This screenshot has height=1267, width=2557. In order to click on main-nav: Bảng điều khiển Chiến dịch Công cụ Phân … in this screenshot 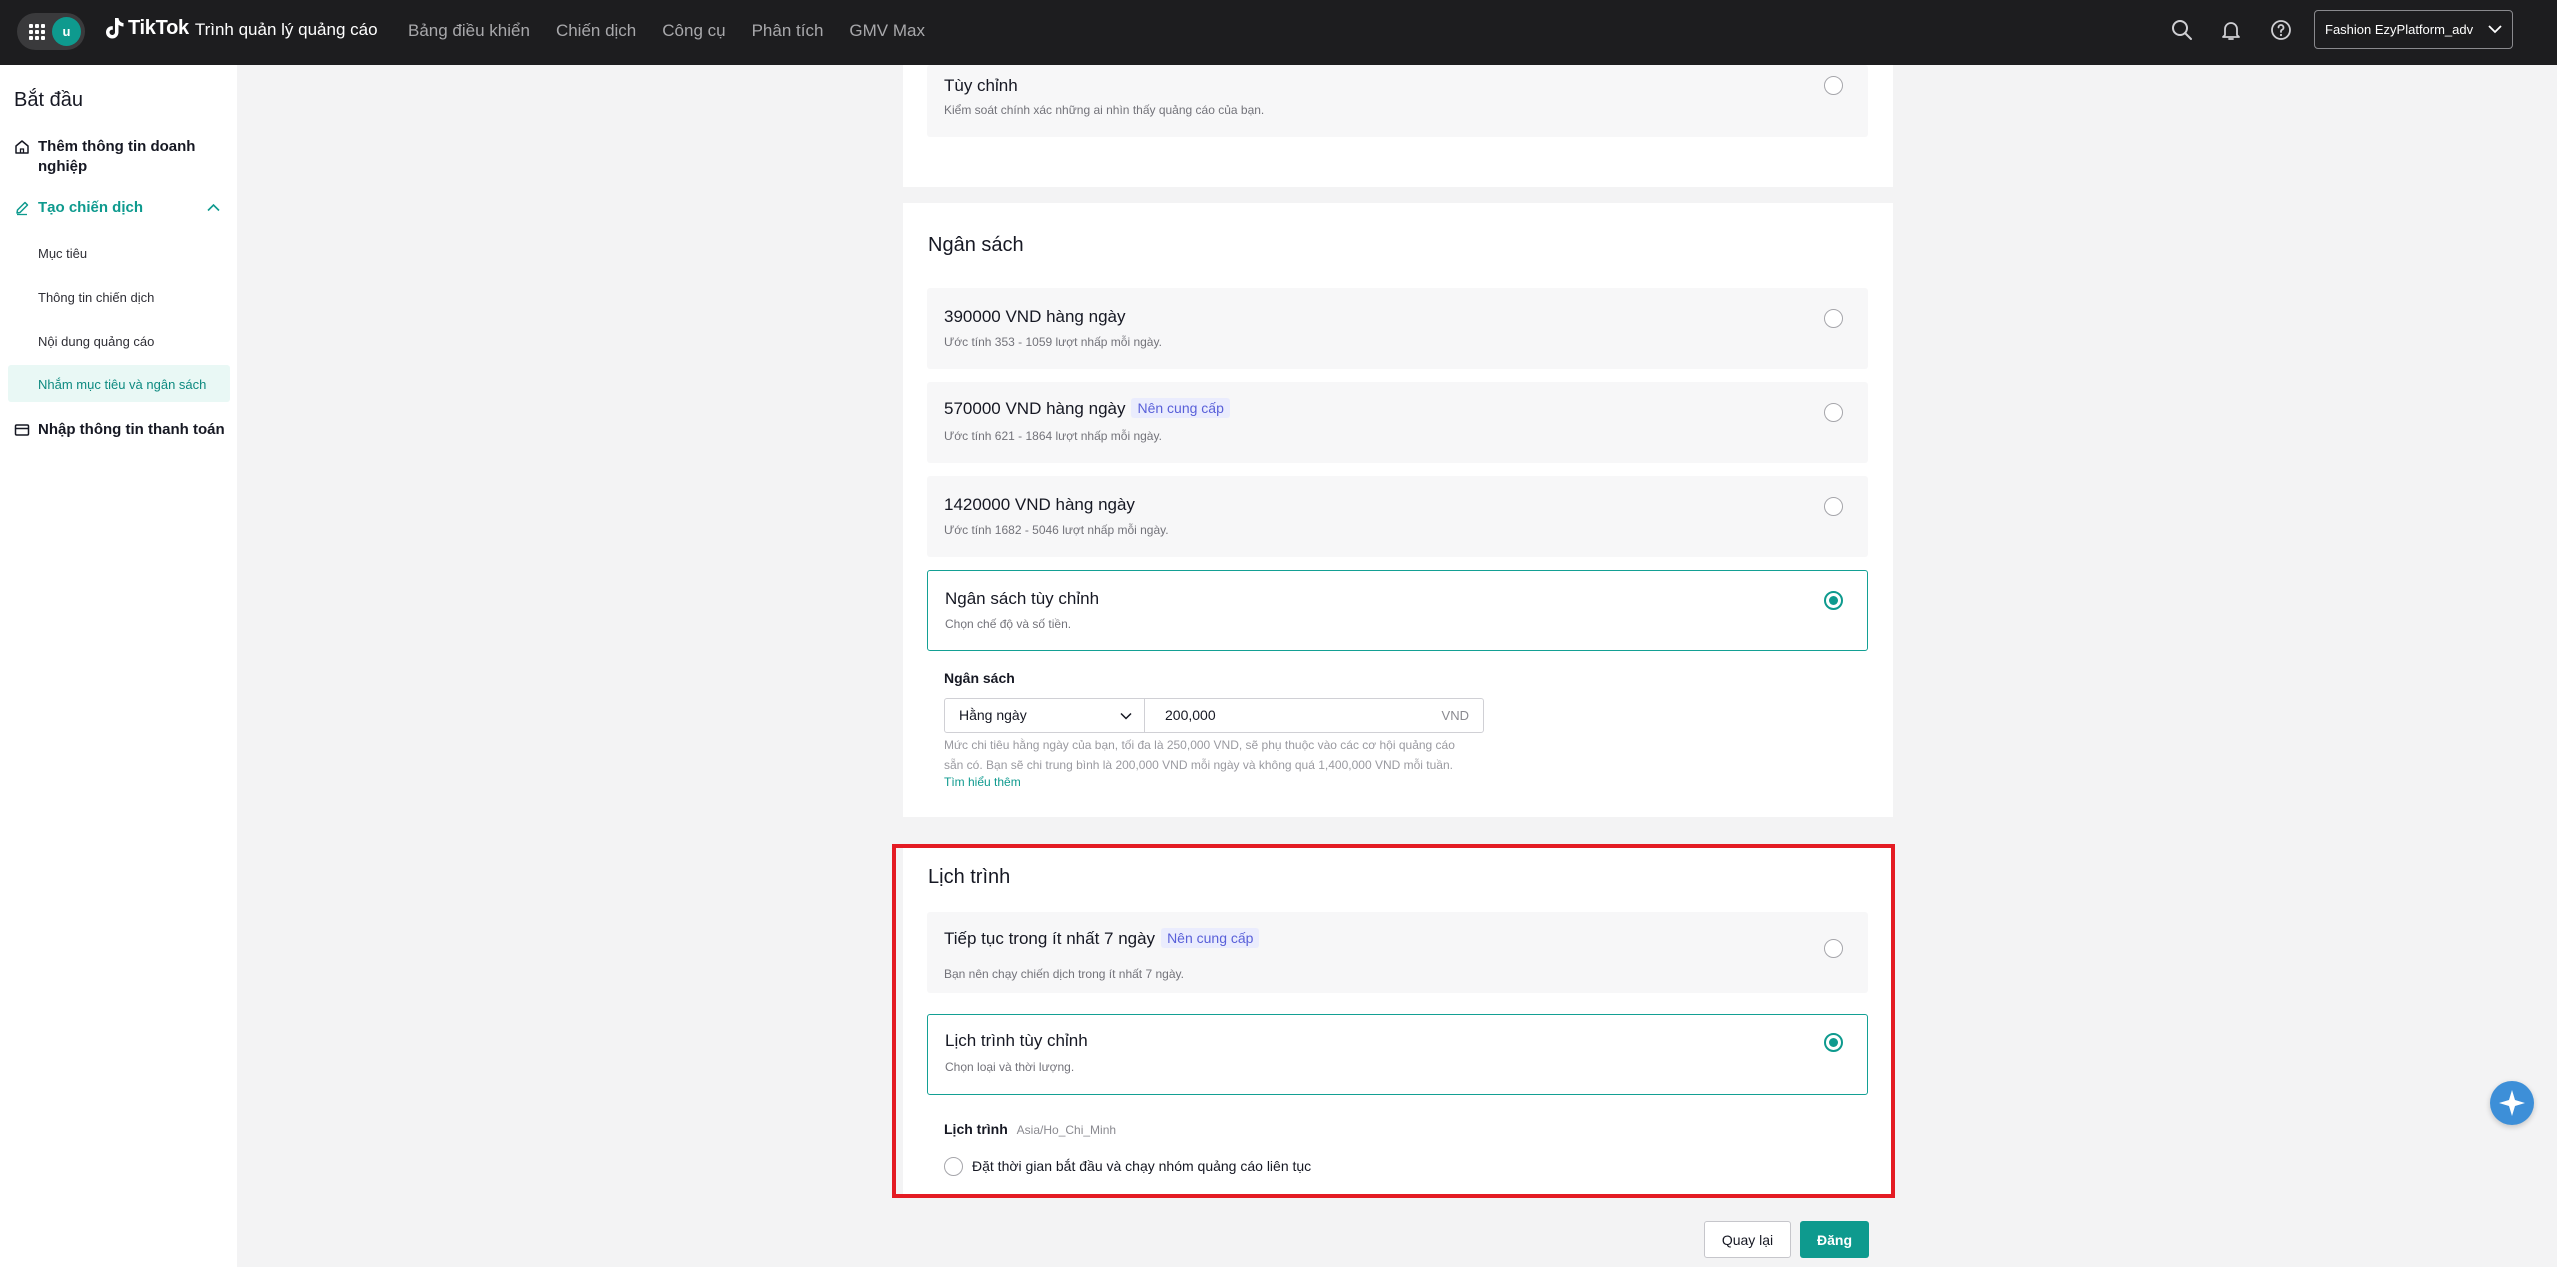, I will do `click(679, 31)`.